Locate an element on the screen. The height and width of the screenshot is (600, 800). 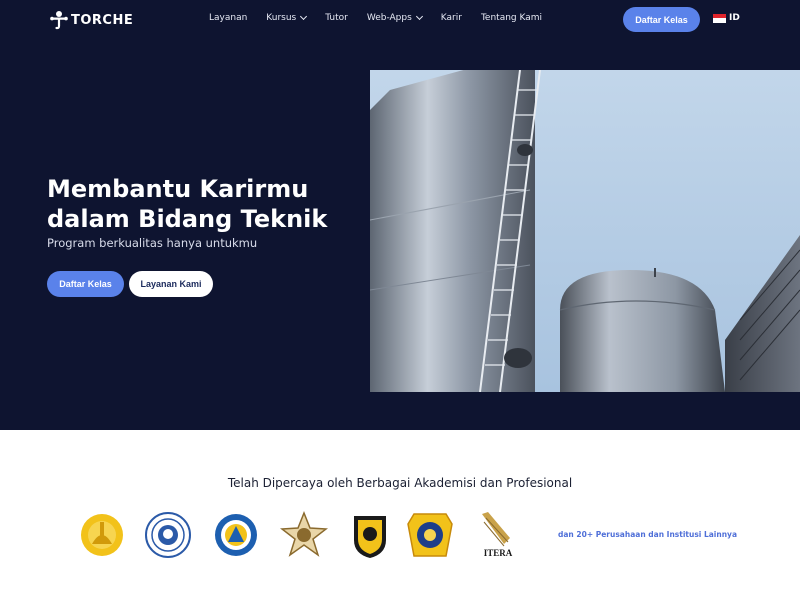
partner-logo-ui-makara is located at coordinates (102, 534).